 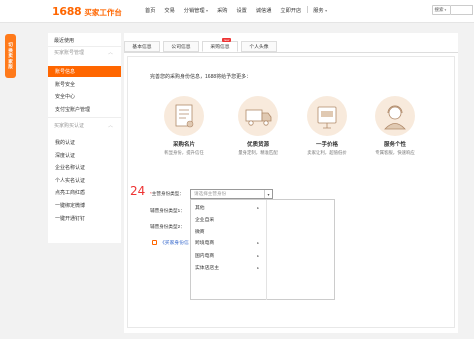 I want to click on step-marker: 24, so click(x=138, y=191).